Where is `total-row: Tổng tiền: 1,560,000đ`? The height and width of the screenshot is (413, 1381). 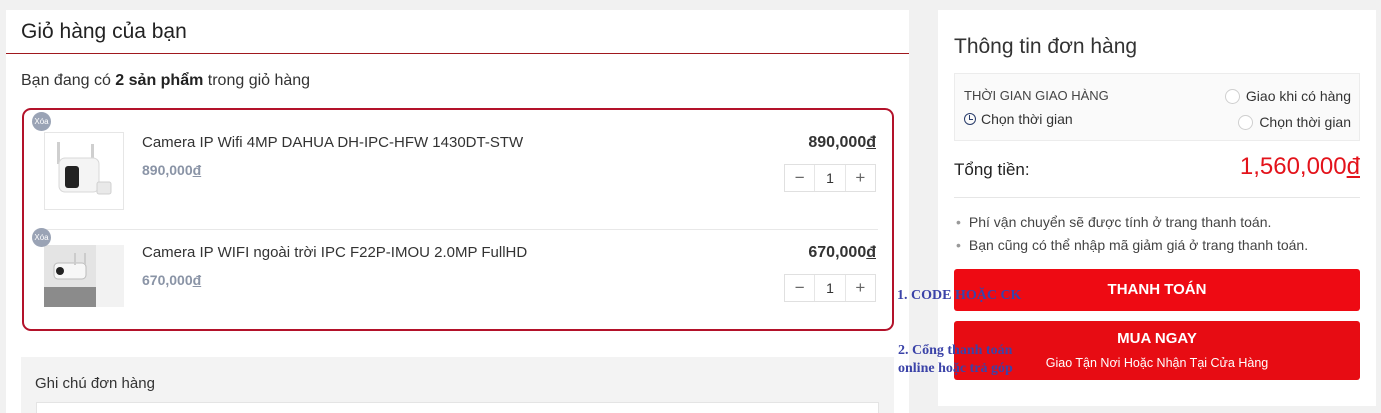
total-row: Tổng tiền: 1,560,000đ is located at coordinates (1157, 175).